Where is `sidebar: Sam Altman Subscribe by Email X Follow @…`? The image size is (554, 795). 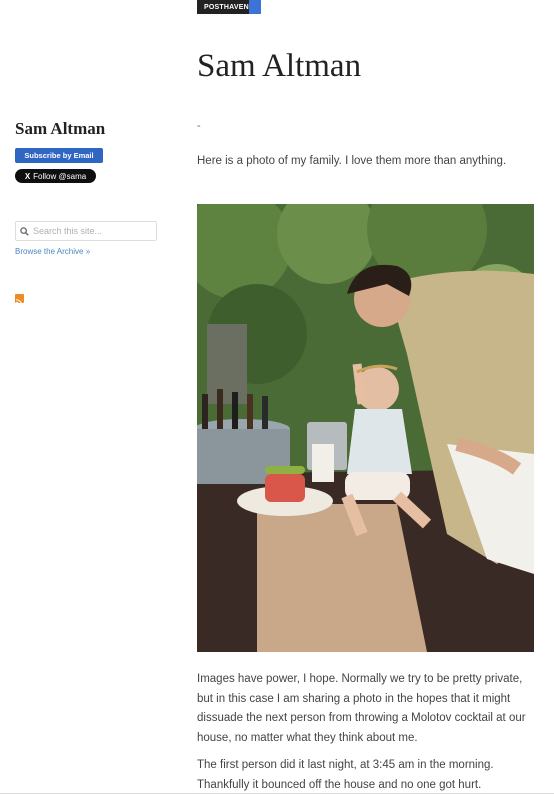
sidebar: Sam Altman Subscribe by Email X Follow @… is located at coordinates (87, 212).